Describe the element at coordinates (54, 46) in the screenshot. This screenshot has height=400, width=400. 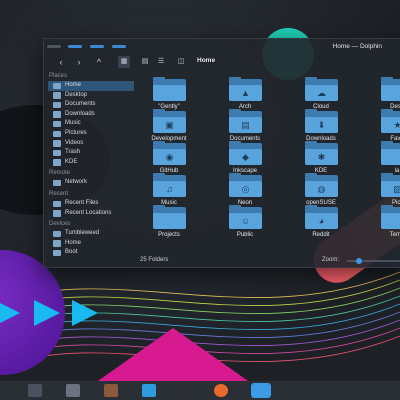
I see `window-menu-button` at that location.